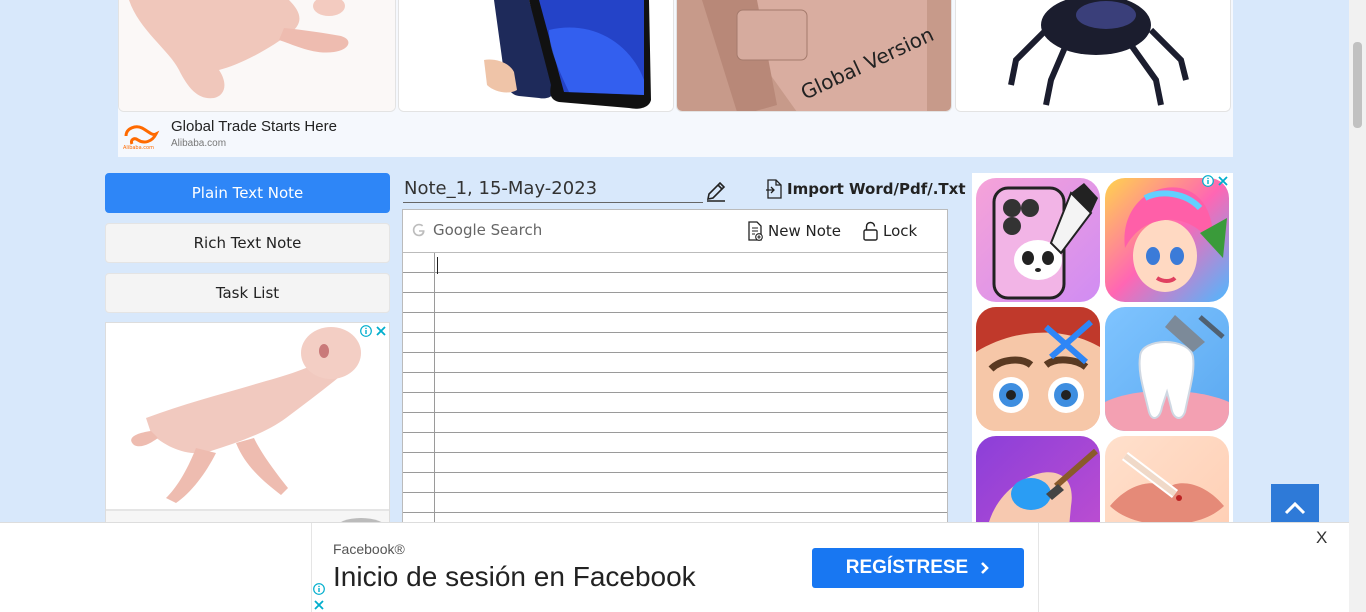 This screenshot has width=1366, height=612. I want to click on lock-button: Lock, so click(890, 231).